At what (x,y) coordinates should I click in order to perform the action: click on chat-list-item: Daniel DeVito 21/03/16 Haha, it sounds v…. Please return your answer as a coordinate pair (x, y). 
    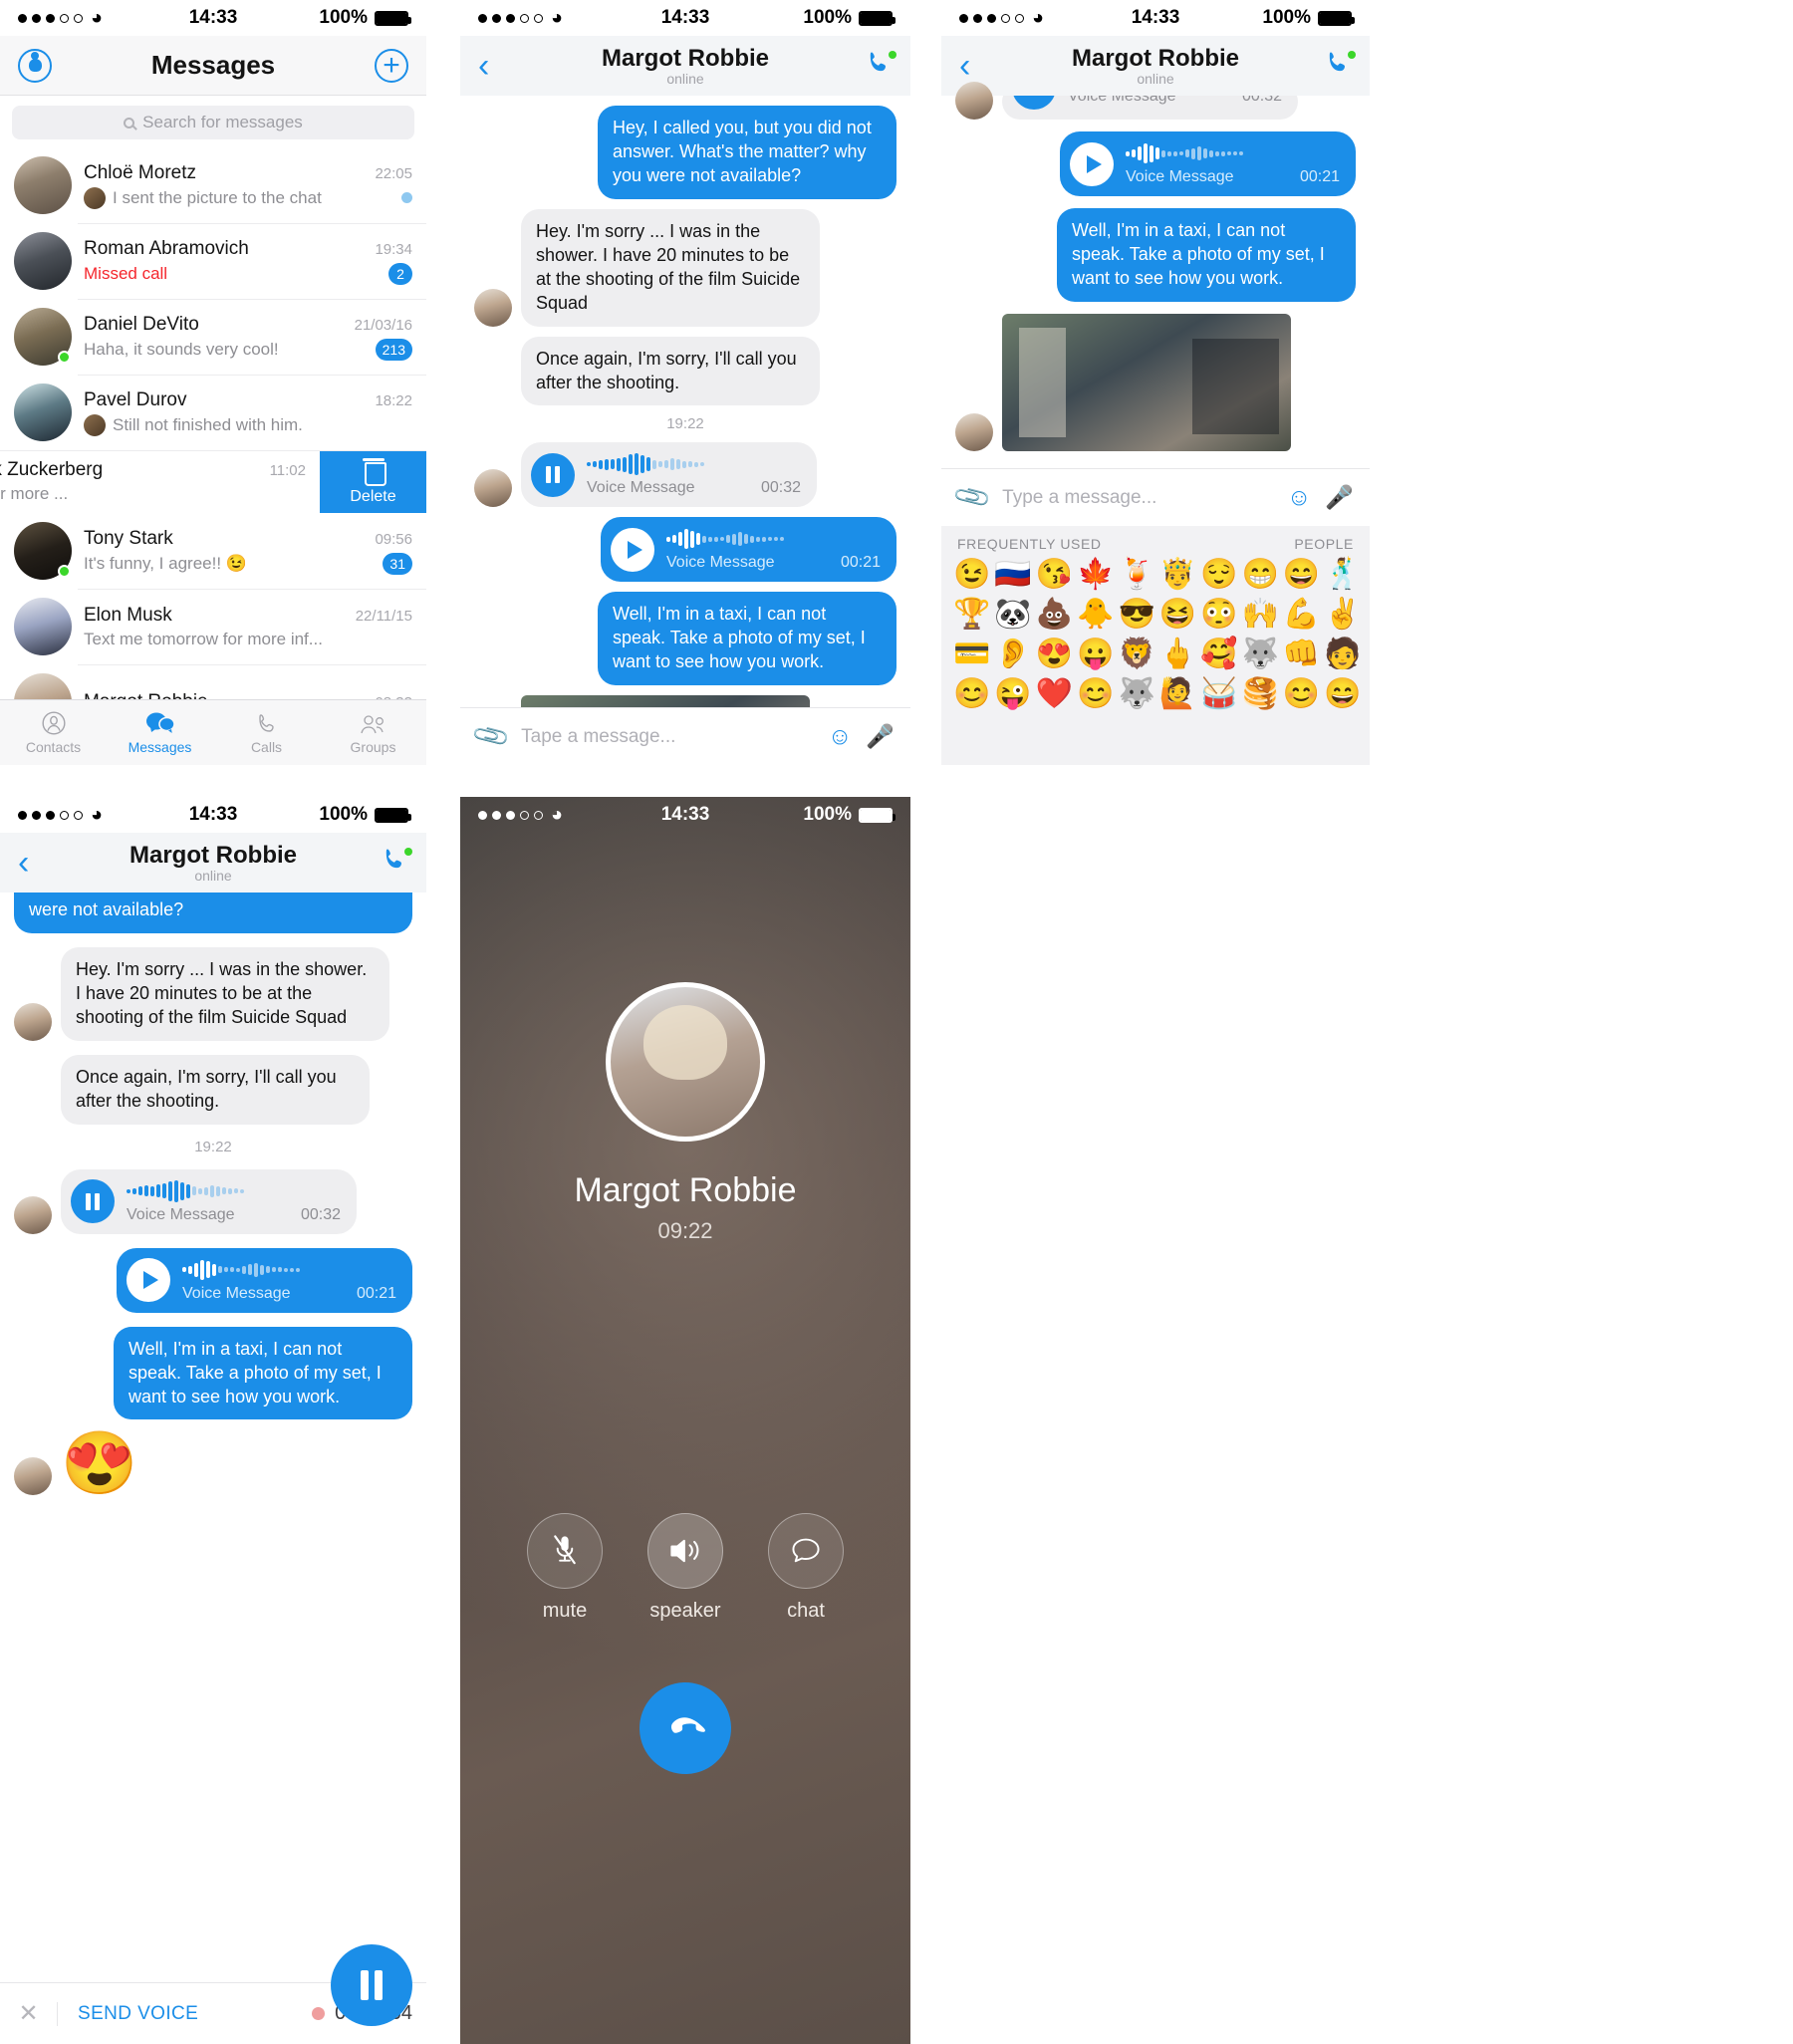
    Looking at the image, I should click on (213, 337).